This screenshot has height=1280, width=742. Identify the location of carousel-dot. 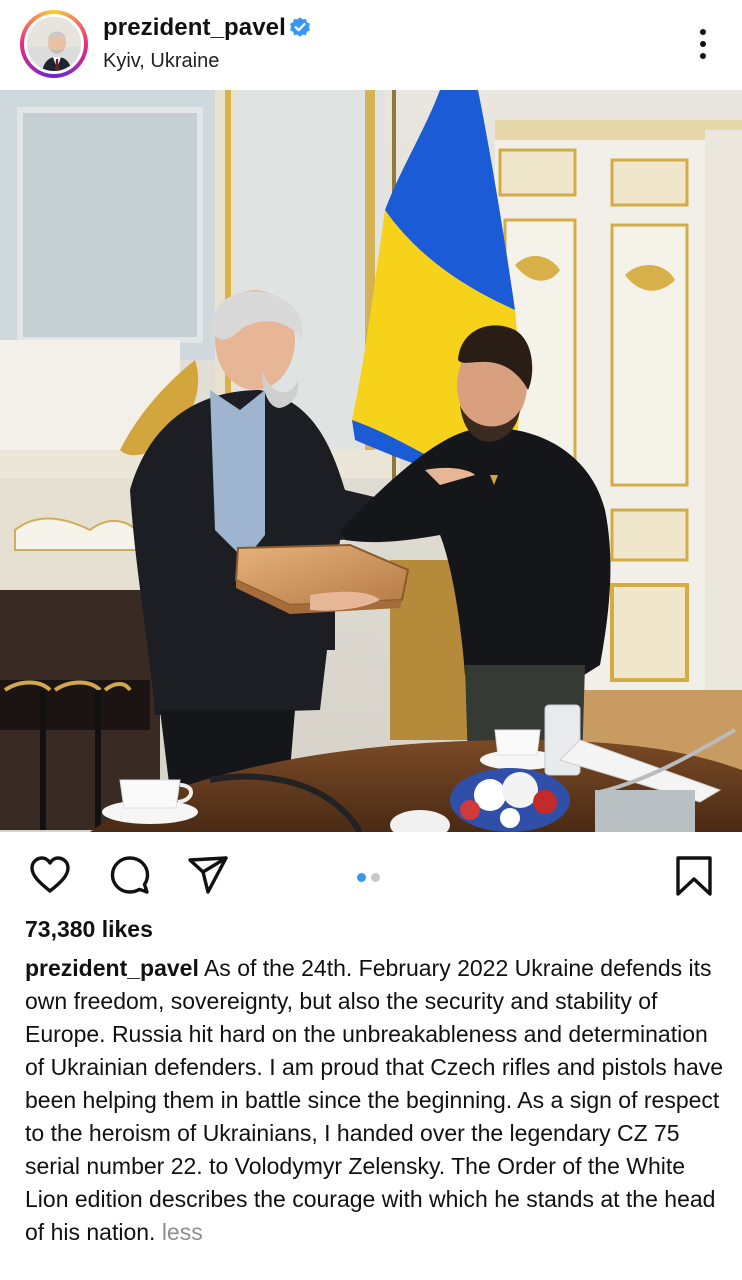
(375, 877).